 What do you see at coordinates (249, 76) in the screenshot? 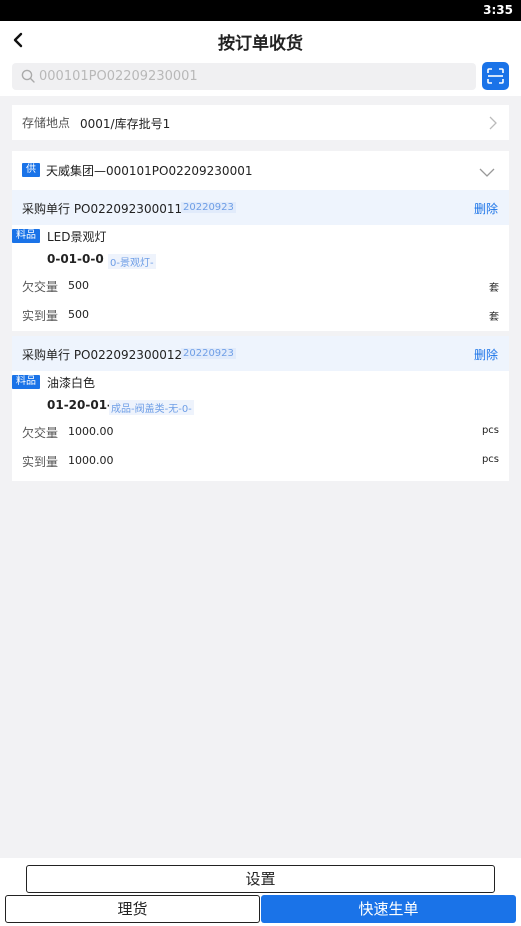
I see `search-input` at bounding box center [249, 76].